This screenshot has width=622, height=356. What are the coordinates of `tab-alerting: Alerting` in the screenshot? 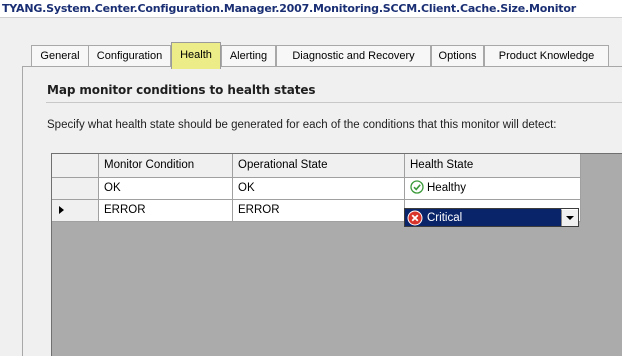 It's located at (248, 56).